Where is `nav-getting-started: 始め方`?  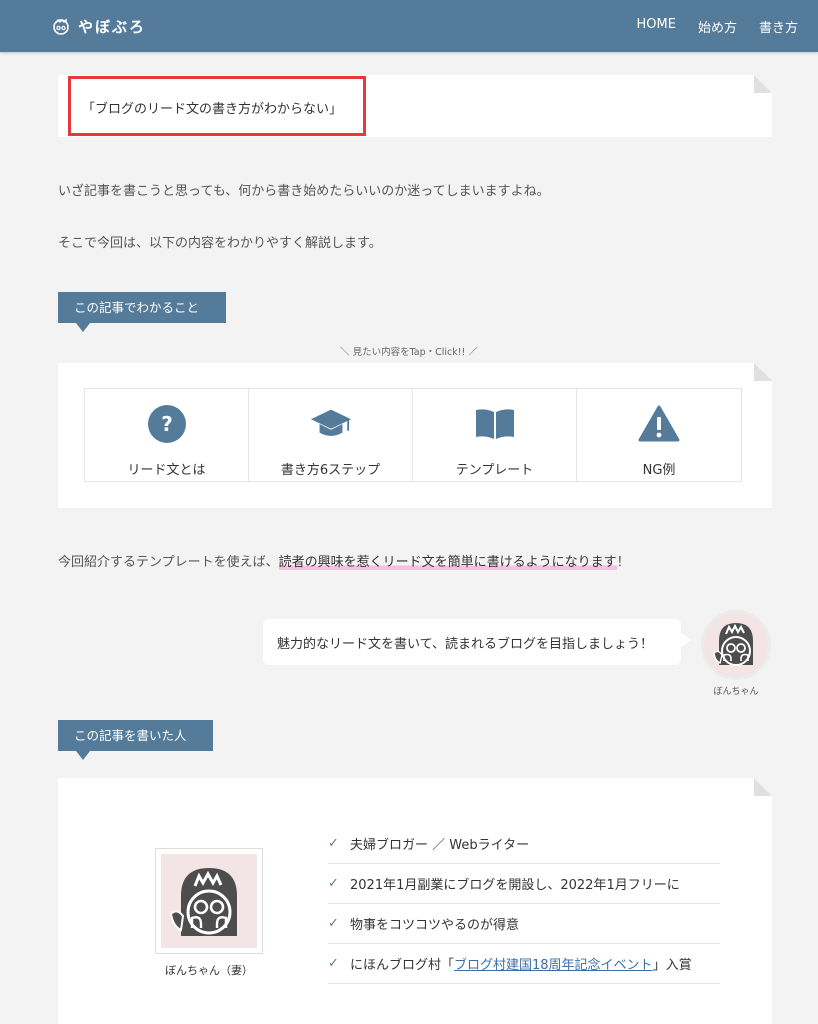 nav-getting-started: 始め方 is located at coordinates (717, 26).